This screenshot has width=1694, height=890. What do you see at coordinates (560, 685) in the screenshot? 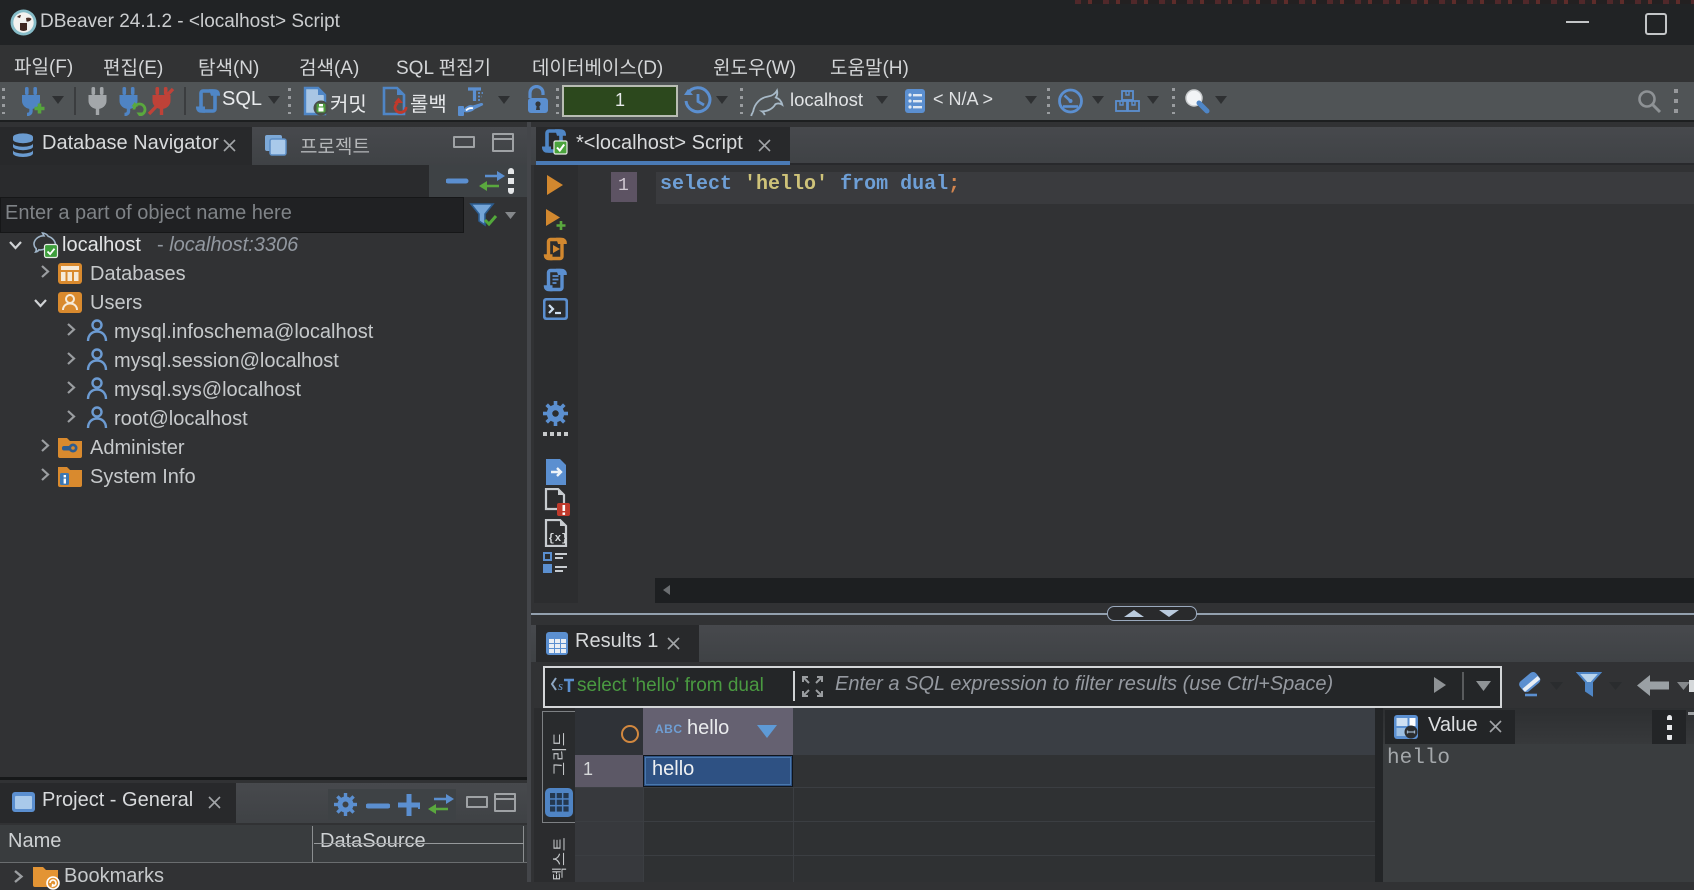
I see `svg-text: s` at bounding box center [560, 685].